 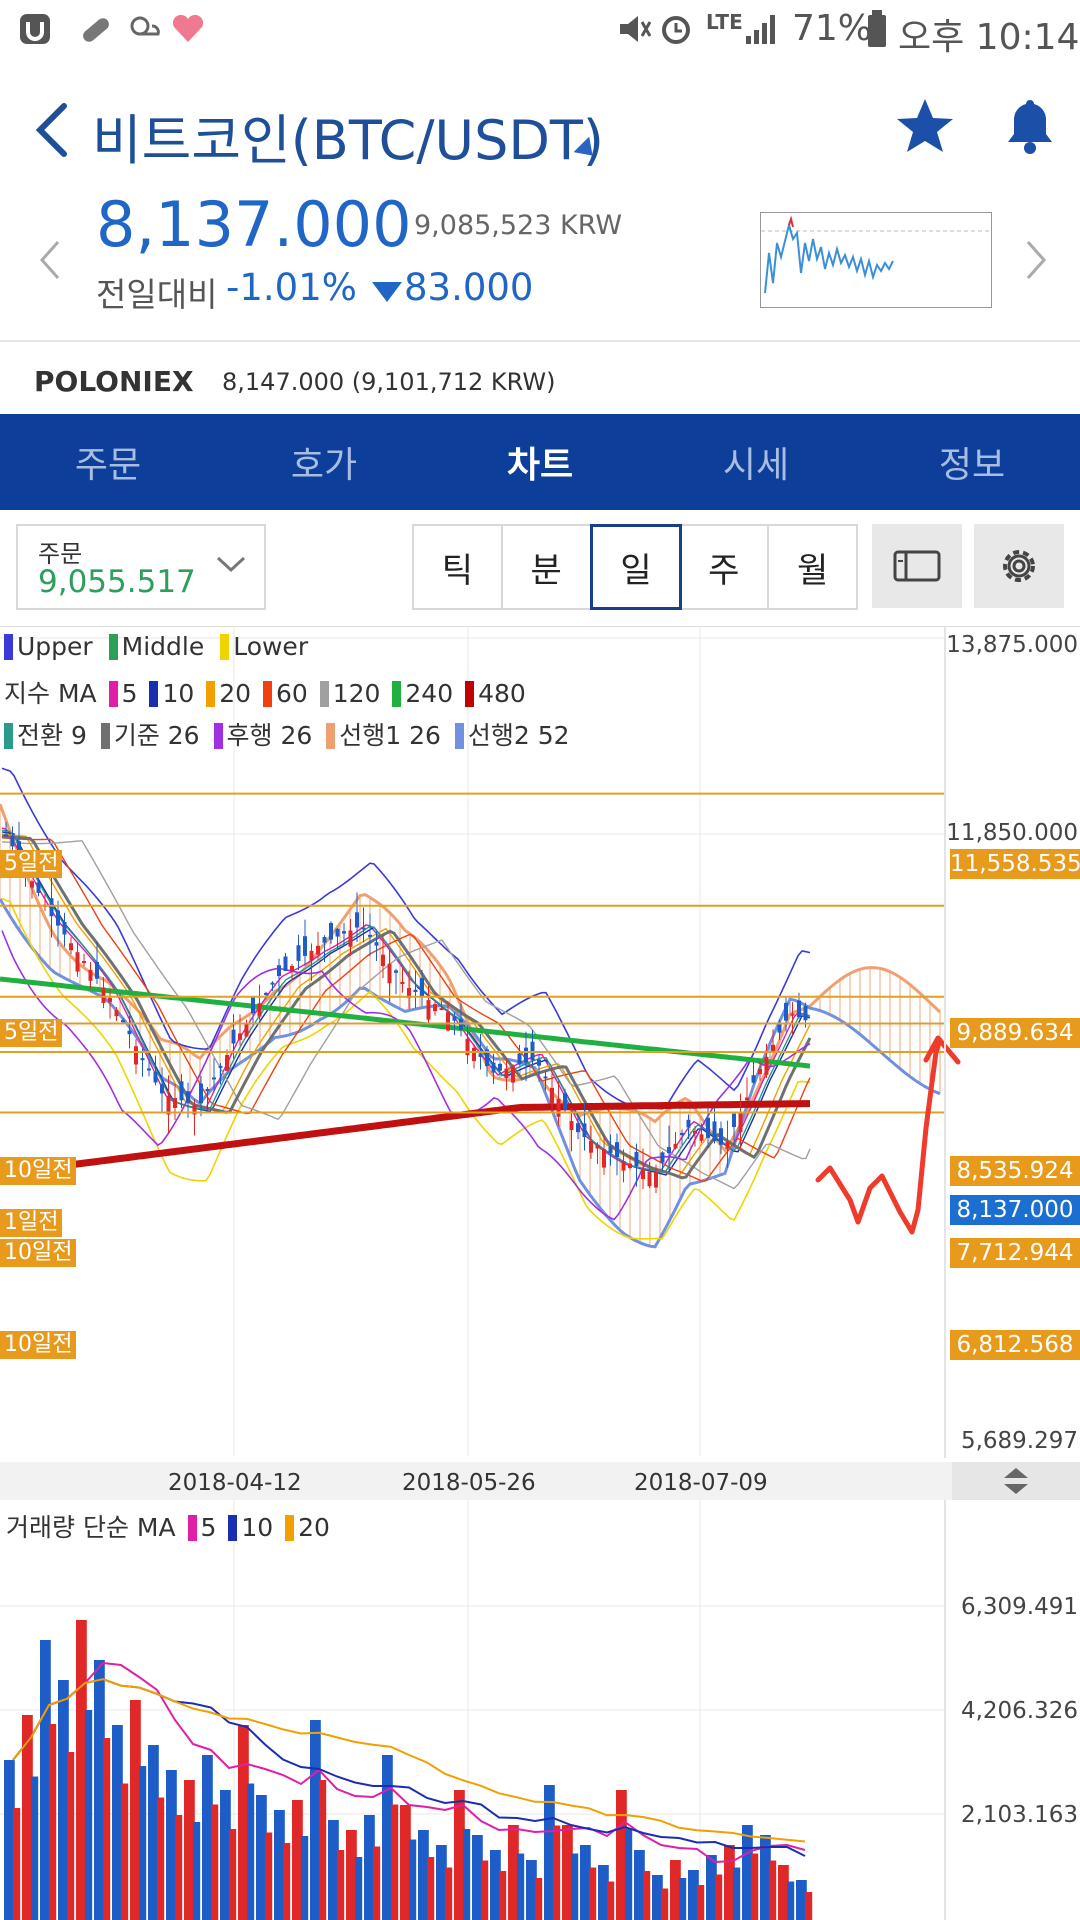 What do you see at coordinates (348, 135) in the screenshot?
I see `page-title: 비트코인(BTC/USDT)` at bounding box center [348, 135].